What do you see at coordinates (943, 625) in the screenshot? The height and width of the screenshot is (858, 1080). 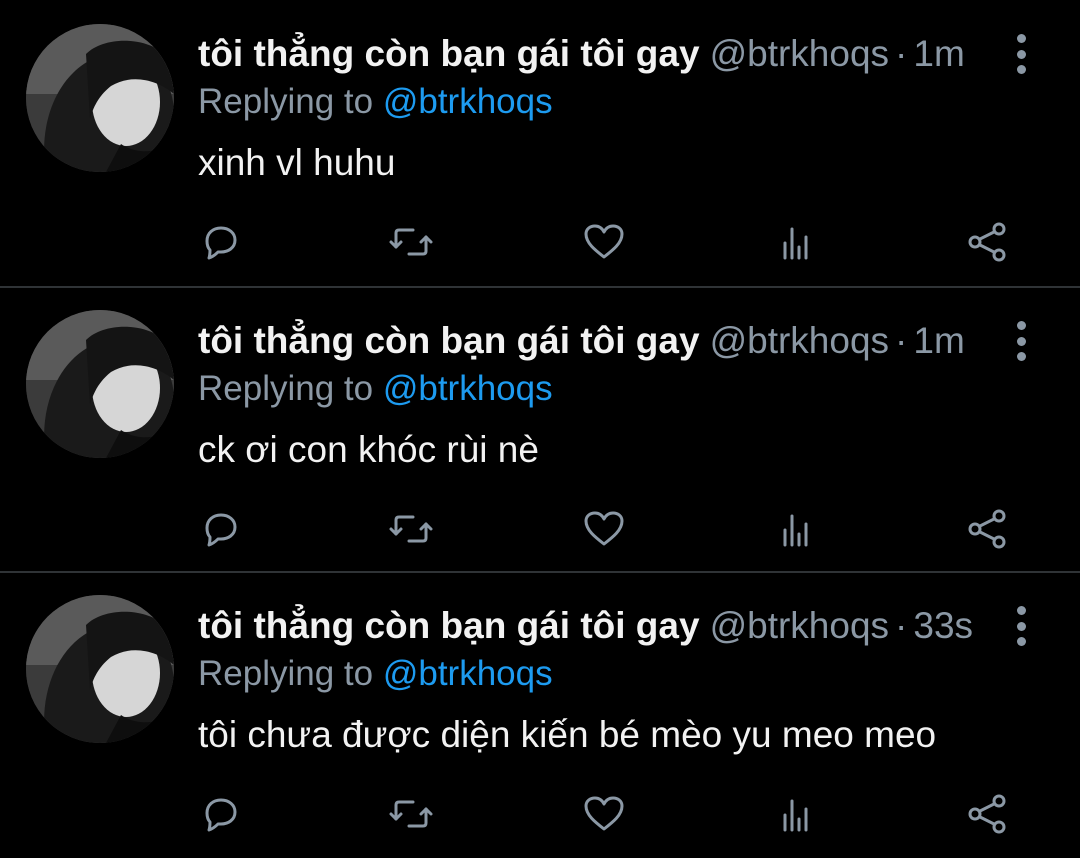 I see `timestamp: 33s` at bounding box center [943, 625].